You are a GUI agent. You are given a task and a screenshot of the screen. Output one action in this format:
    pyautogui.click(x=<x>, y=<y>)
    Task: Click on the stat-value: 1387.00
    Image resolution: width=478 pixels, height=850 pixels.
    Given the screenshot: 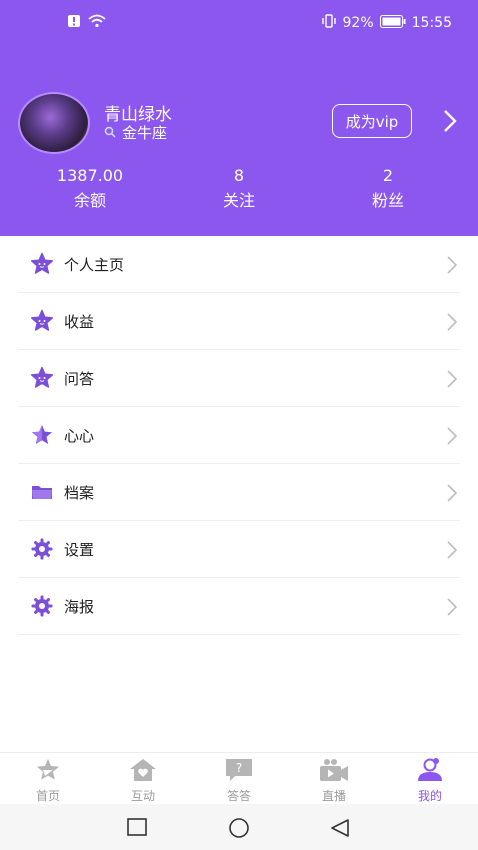 What is the action you would take?
    pyautogui.click(x=90, y=175)
    